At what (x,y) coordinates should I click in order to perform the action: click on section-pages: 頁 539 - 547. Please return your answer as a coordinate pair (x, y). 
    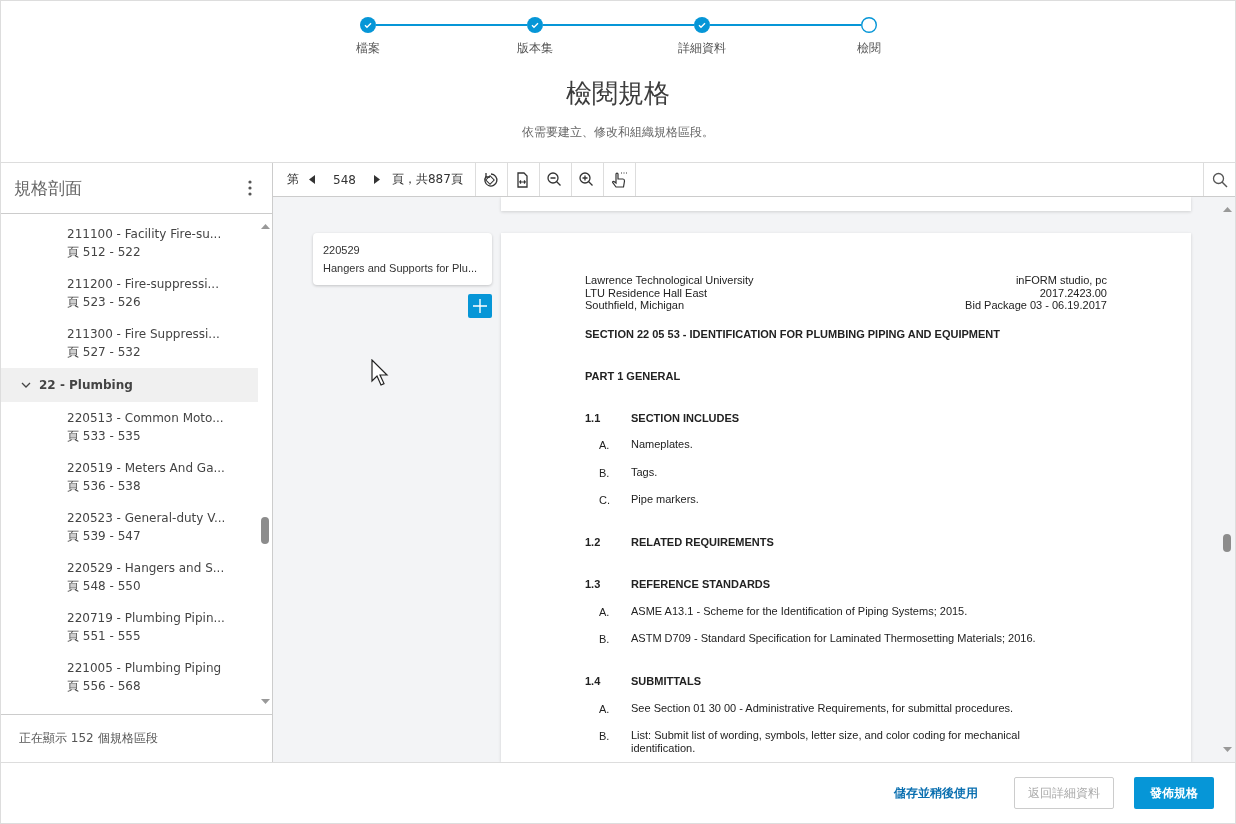
    Looking at the image, I should click on (104, 536).